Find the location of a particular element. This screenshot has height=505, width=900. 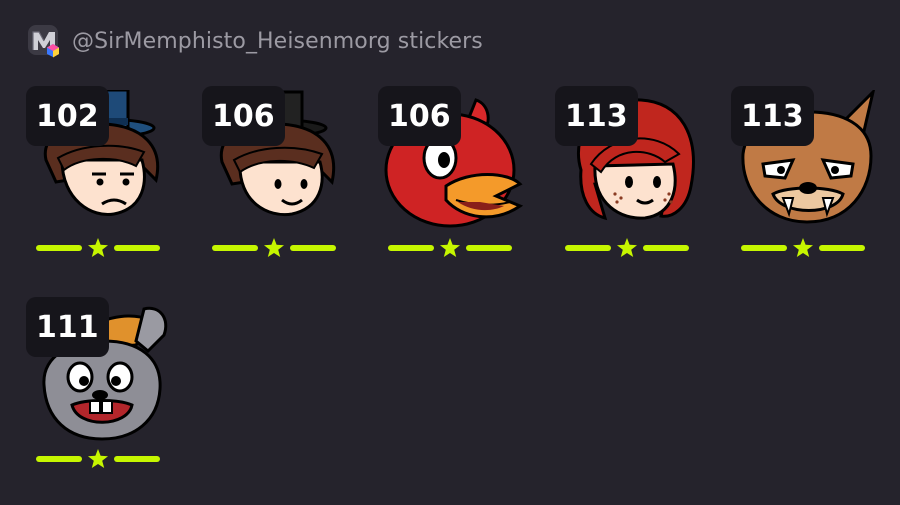

usage-count: 102 is located at coordinates (67, 116).